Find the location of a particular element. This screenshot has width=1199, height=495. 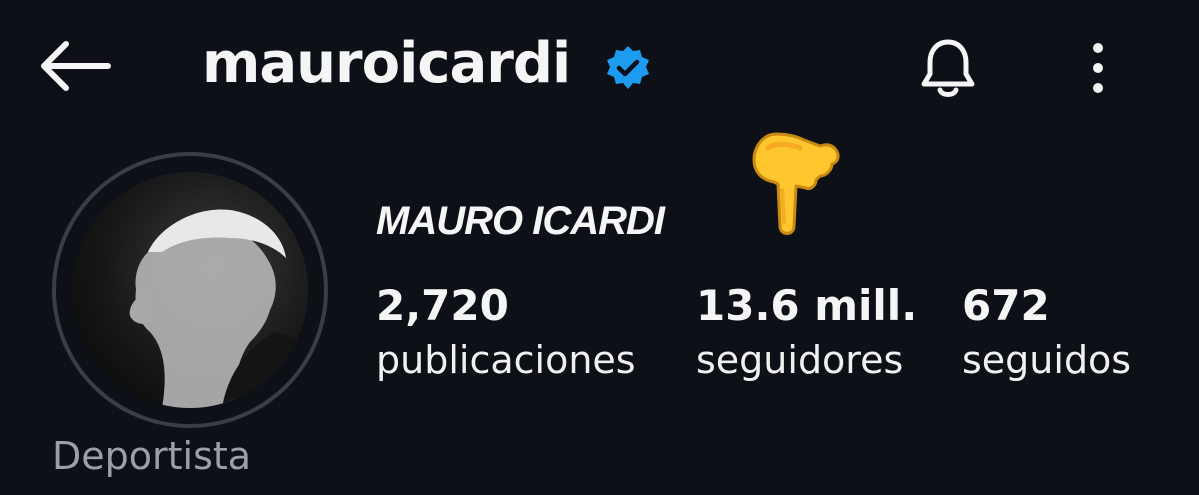

pointing-down-hand-icon is located at coordinates (796, 184).